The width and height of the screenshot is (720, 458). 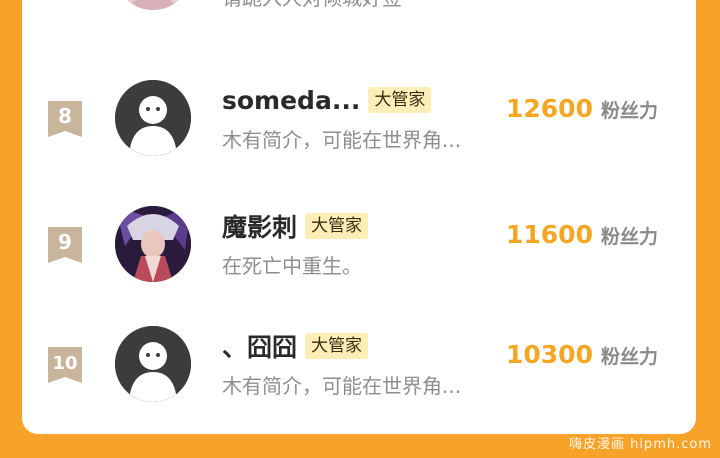 I want to click on fan-score: 11600 粉丝力, so click(x=582, y=234).